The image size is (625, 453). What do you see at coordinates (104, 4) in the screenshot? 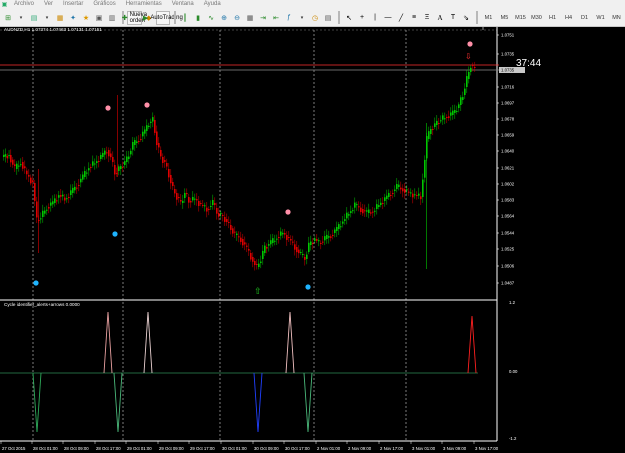
I see `menu-graficos: Gráficos` at bounding box center [104, 4].